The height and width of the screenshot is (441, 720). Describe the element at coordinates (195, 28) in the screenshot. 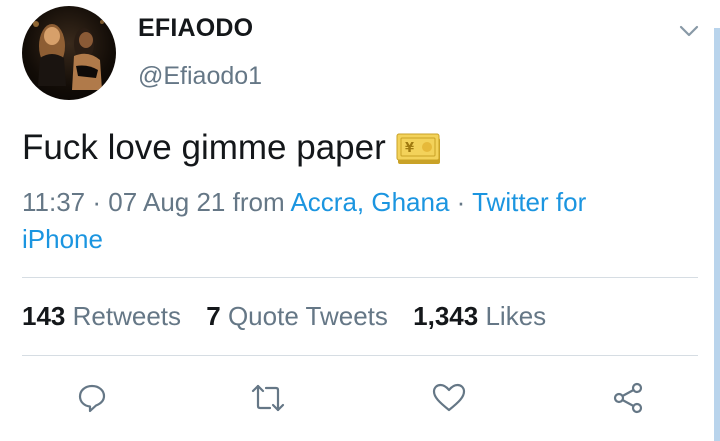

I see `display-name: EFIAODO` at that location.